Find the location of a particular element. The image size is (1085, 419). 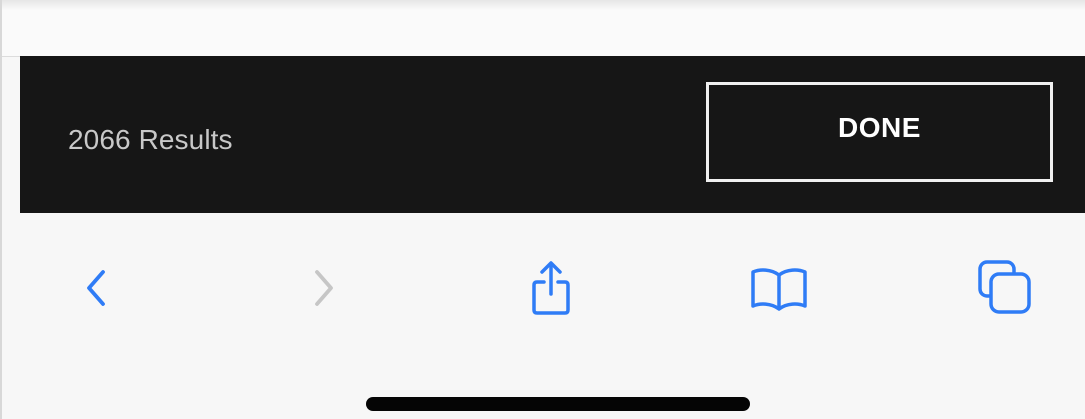

forward-button is located at coordinates (324, 288).